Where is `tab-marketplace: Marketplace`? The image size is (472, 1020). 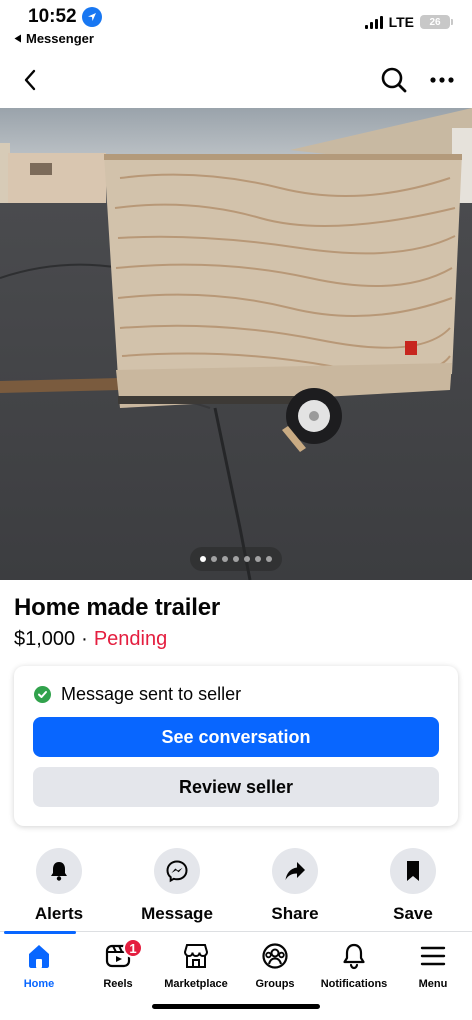
tab-marketplace: Marketplace is located at coordinates (196, 966).